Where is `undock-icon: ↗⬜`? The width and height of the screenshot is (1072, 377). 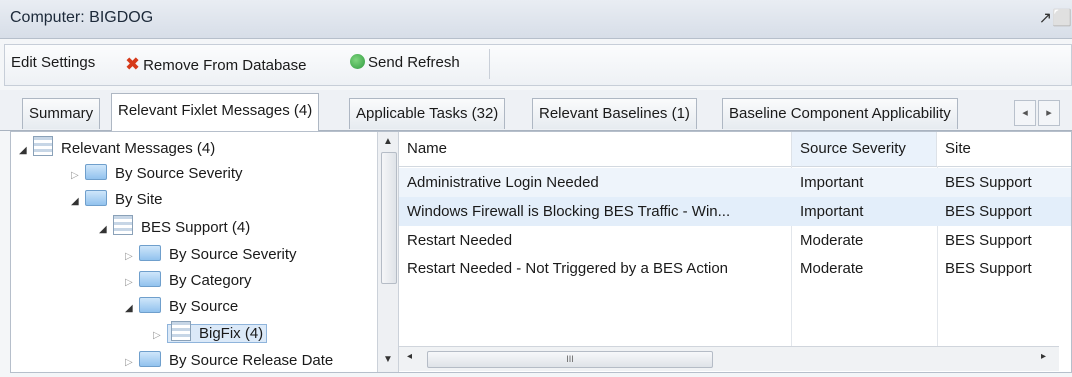
undock-icon: ↗⬜ is located at coordinates (1055, 18).